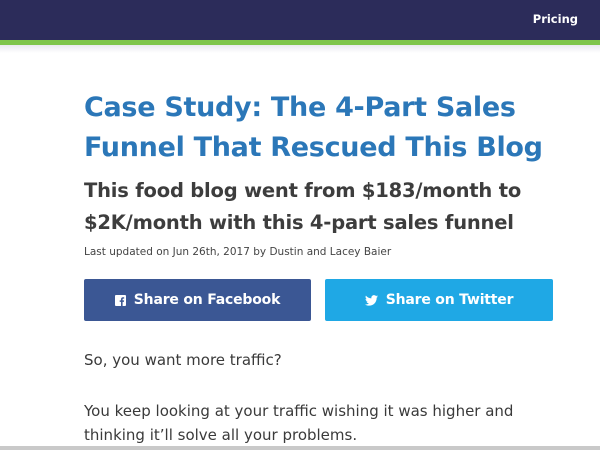 This screenshot has height=450, width=600. What do you see at coordinates (207, 300) in the screenshot?
I see `share-facebook-label: Share on Facebook` at bounding box center [207, 300].